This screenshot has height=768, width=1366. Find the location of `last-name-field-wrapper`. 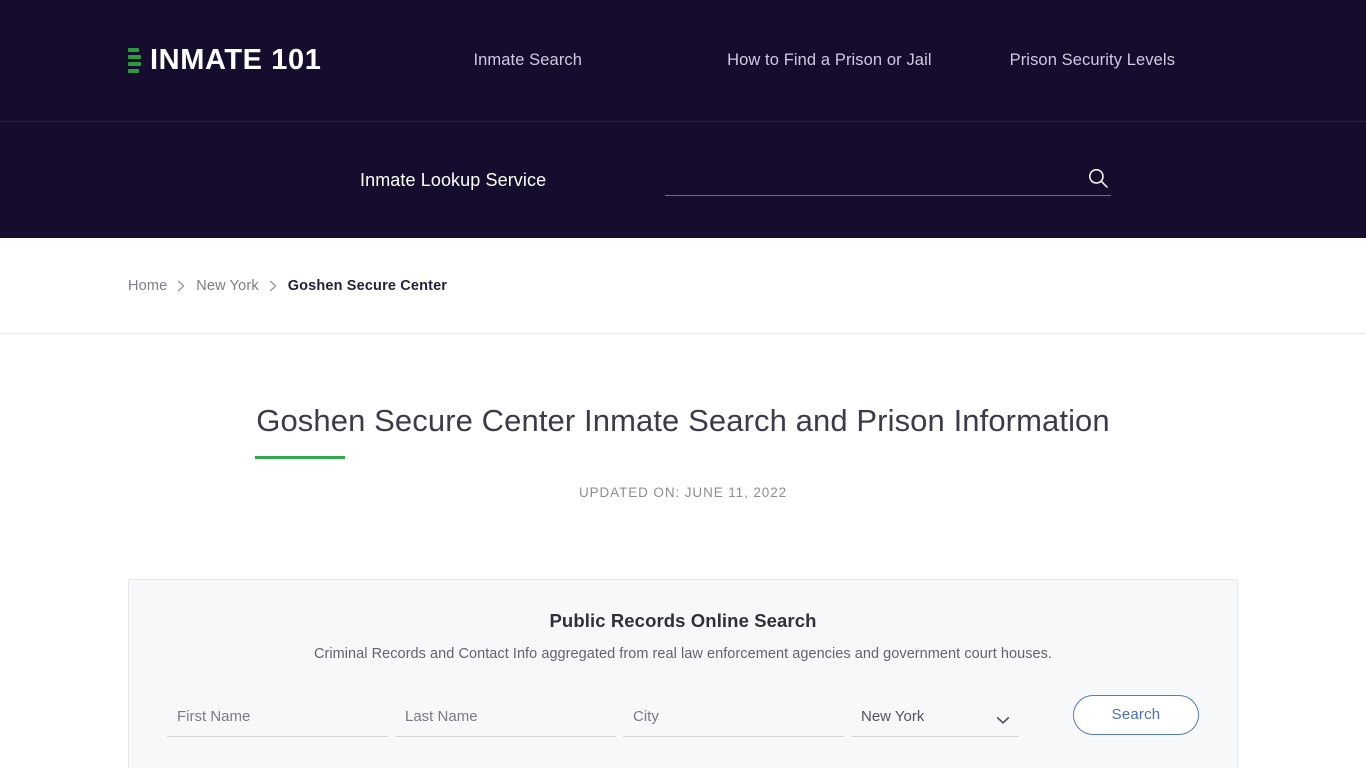

last-name-field-wrapper is located at coordinates (505, 719).